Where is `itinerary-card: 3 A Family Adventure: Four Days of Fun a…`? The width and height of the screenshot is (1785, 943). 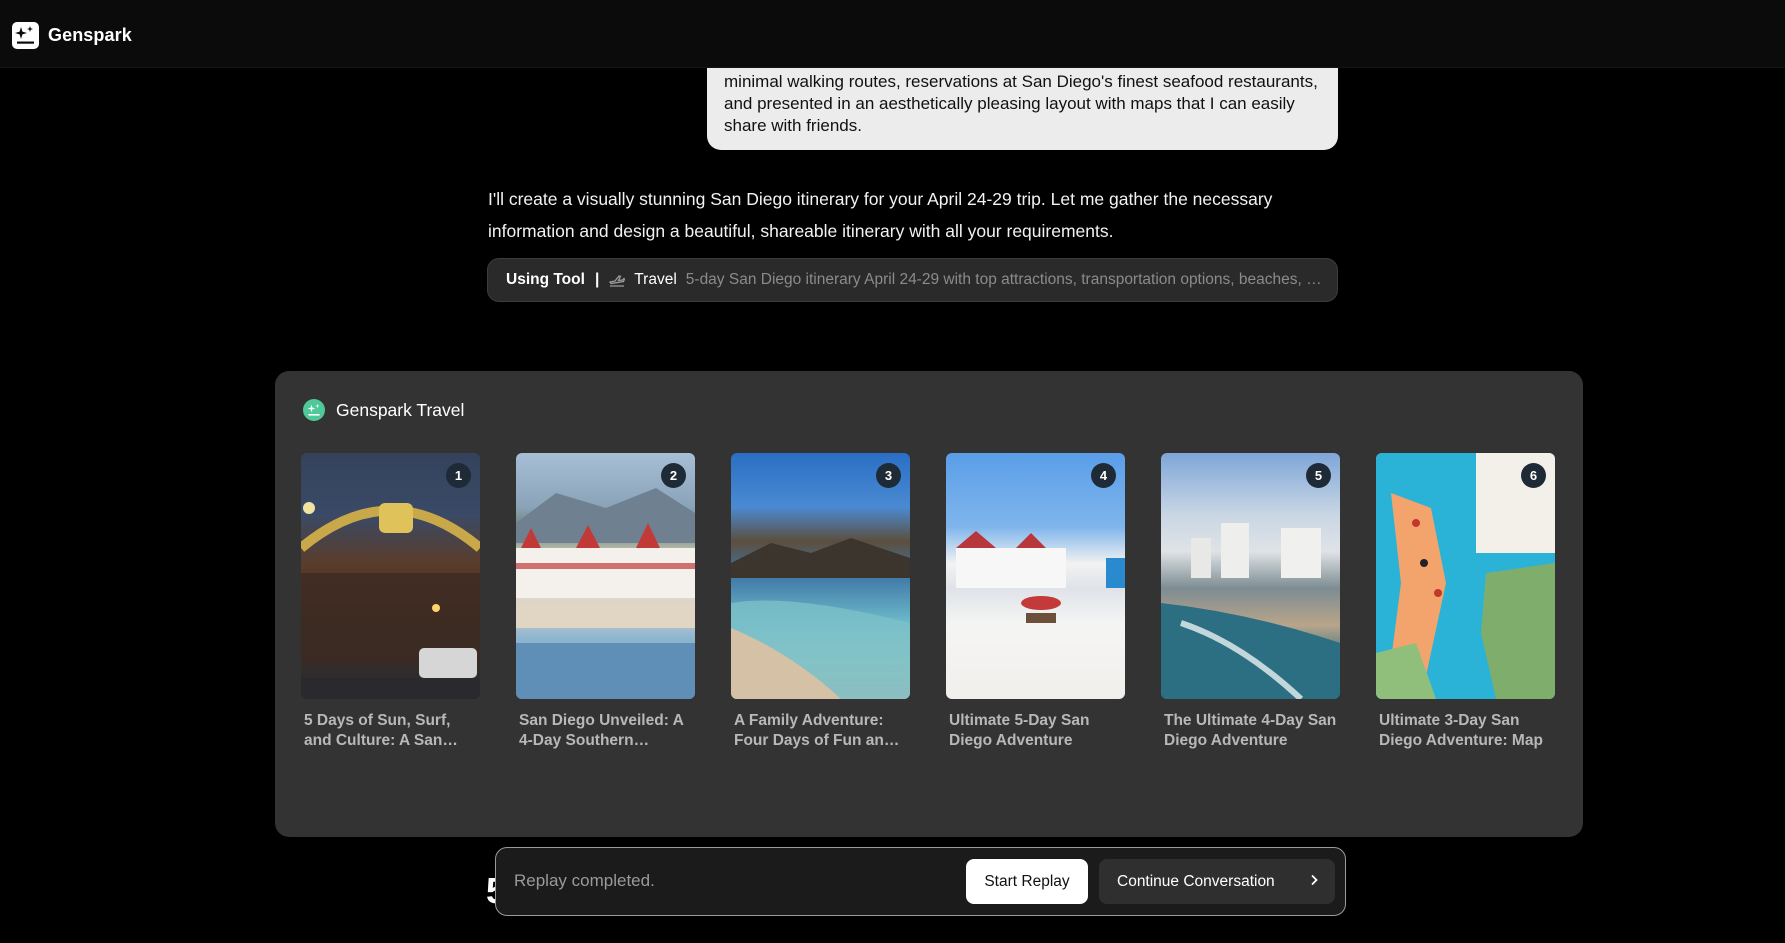 itinerary-card: 3 A Family Adventure: Four Days of Fun a… is located at coordinates (820, 602).